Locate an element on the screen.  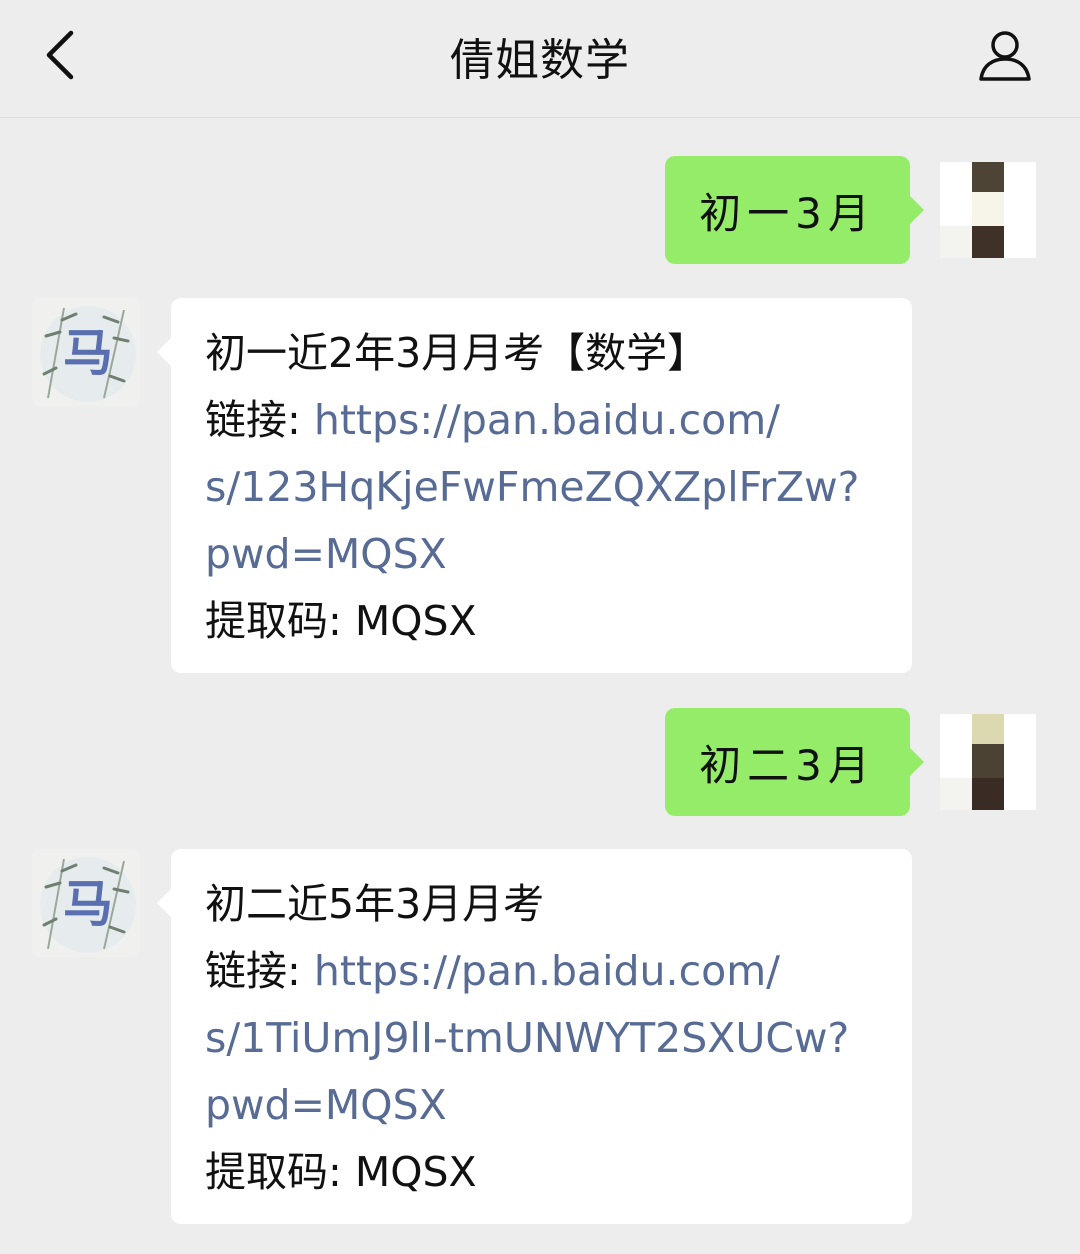
top-bar: 倩姐数学 is located at coordinates (540, 59).